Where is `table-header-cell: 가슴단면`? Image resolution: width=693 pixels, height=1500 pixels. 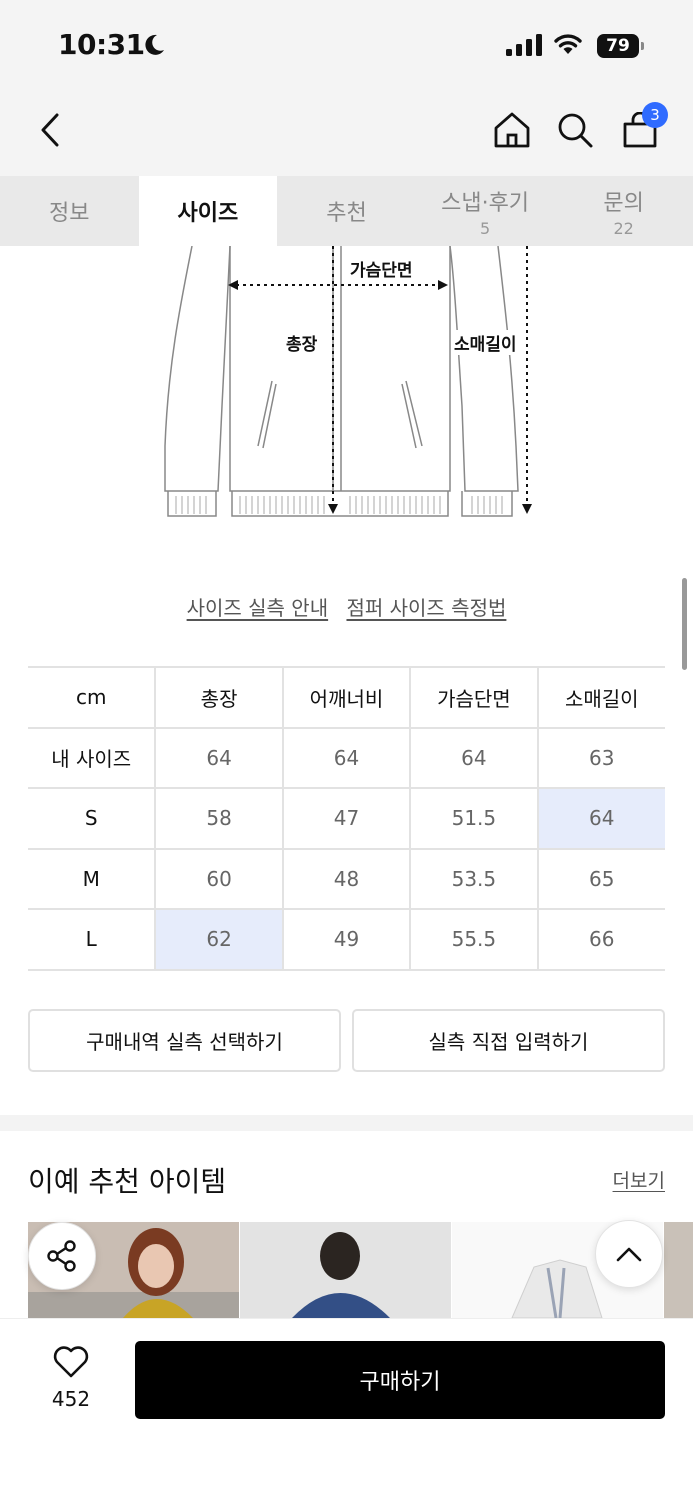
table-header-cell: 가슴단면 is located at coordinates (473, 697).